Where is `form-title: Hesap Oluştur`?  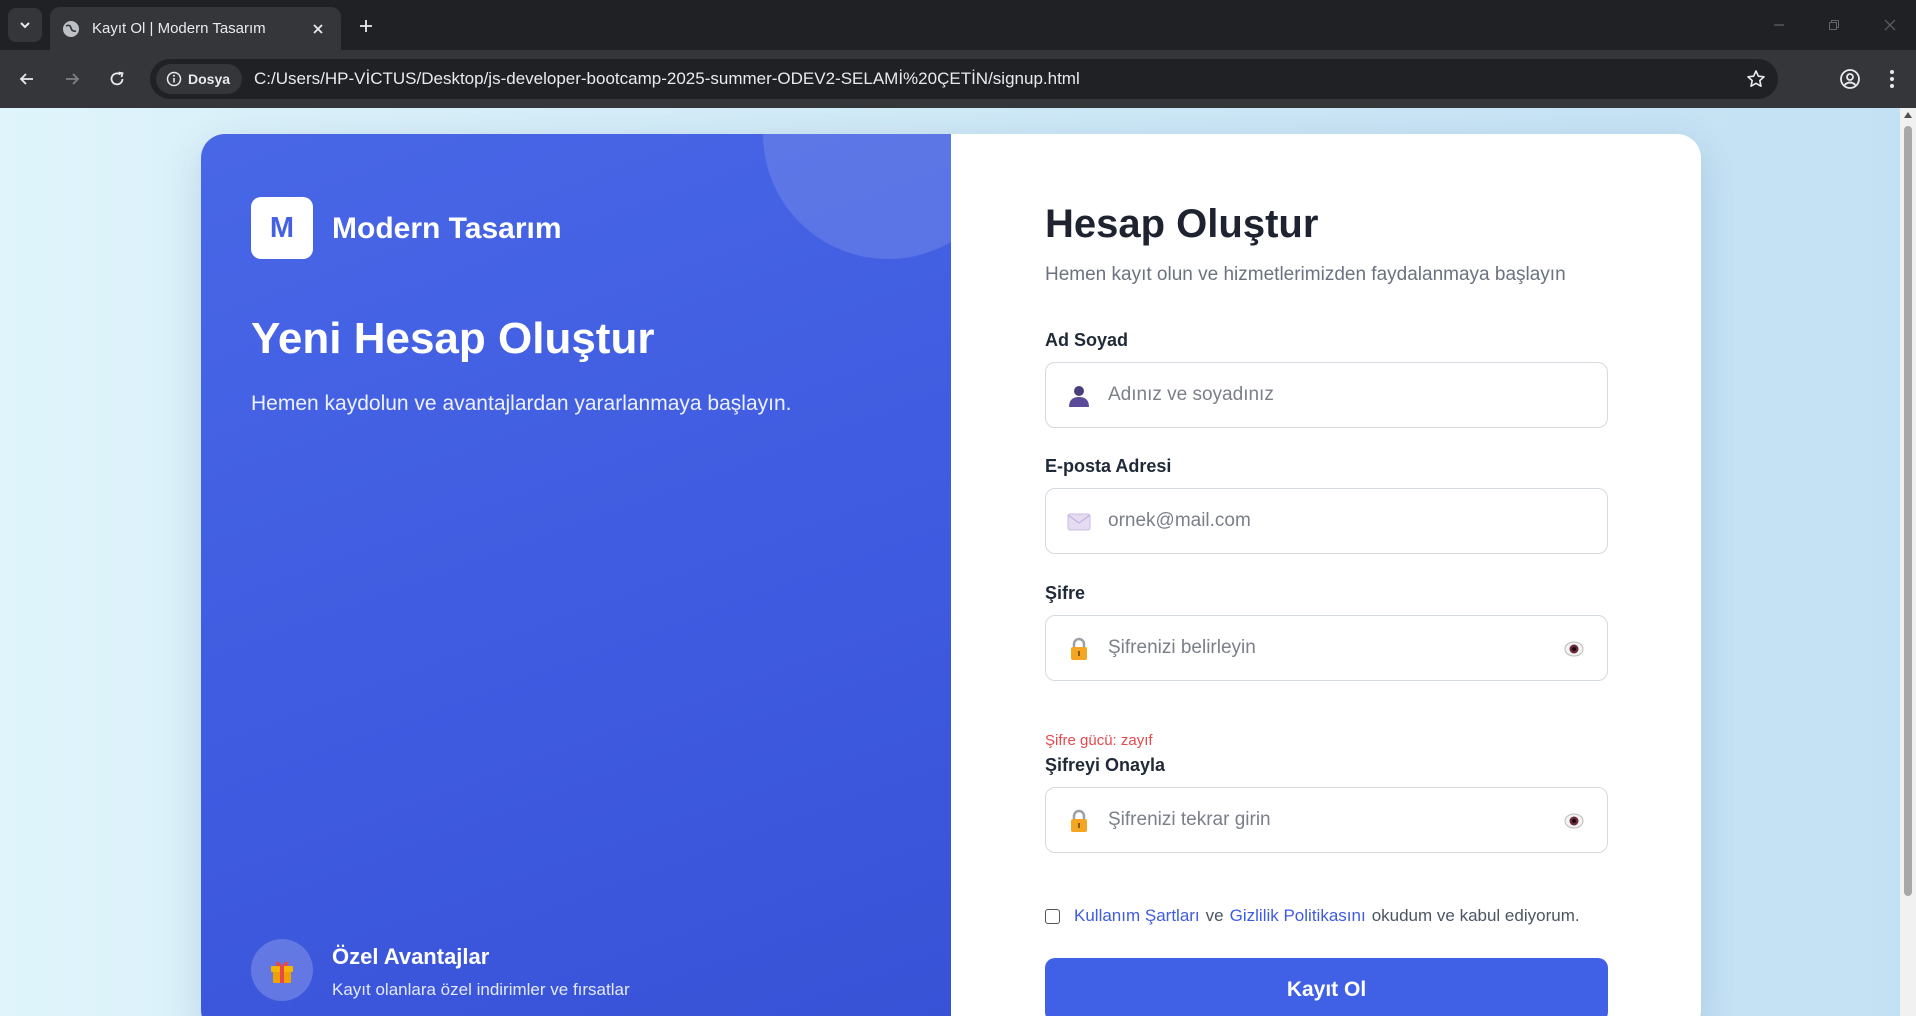
form-title: Hesap Oluştur is located at coordinates (1182, 224).